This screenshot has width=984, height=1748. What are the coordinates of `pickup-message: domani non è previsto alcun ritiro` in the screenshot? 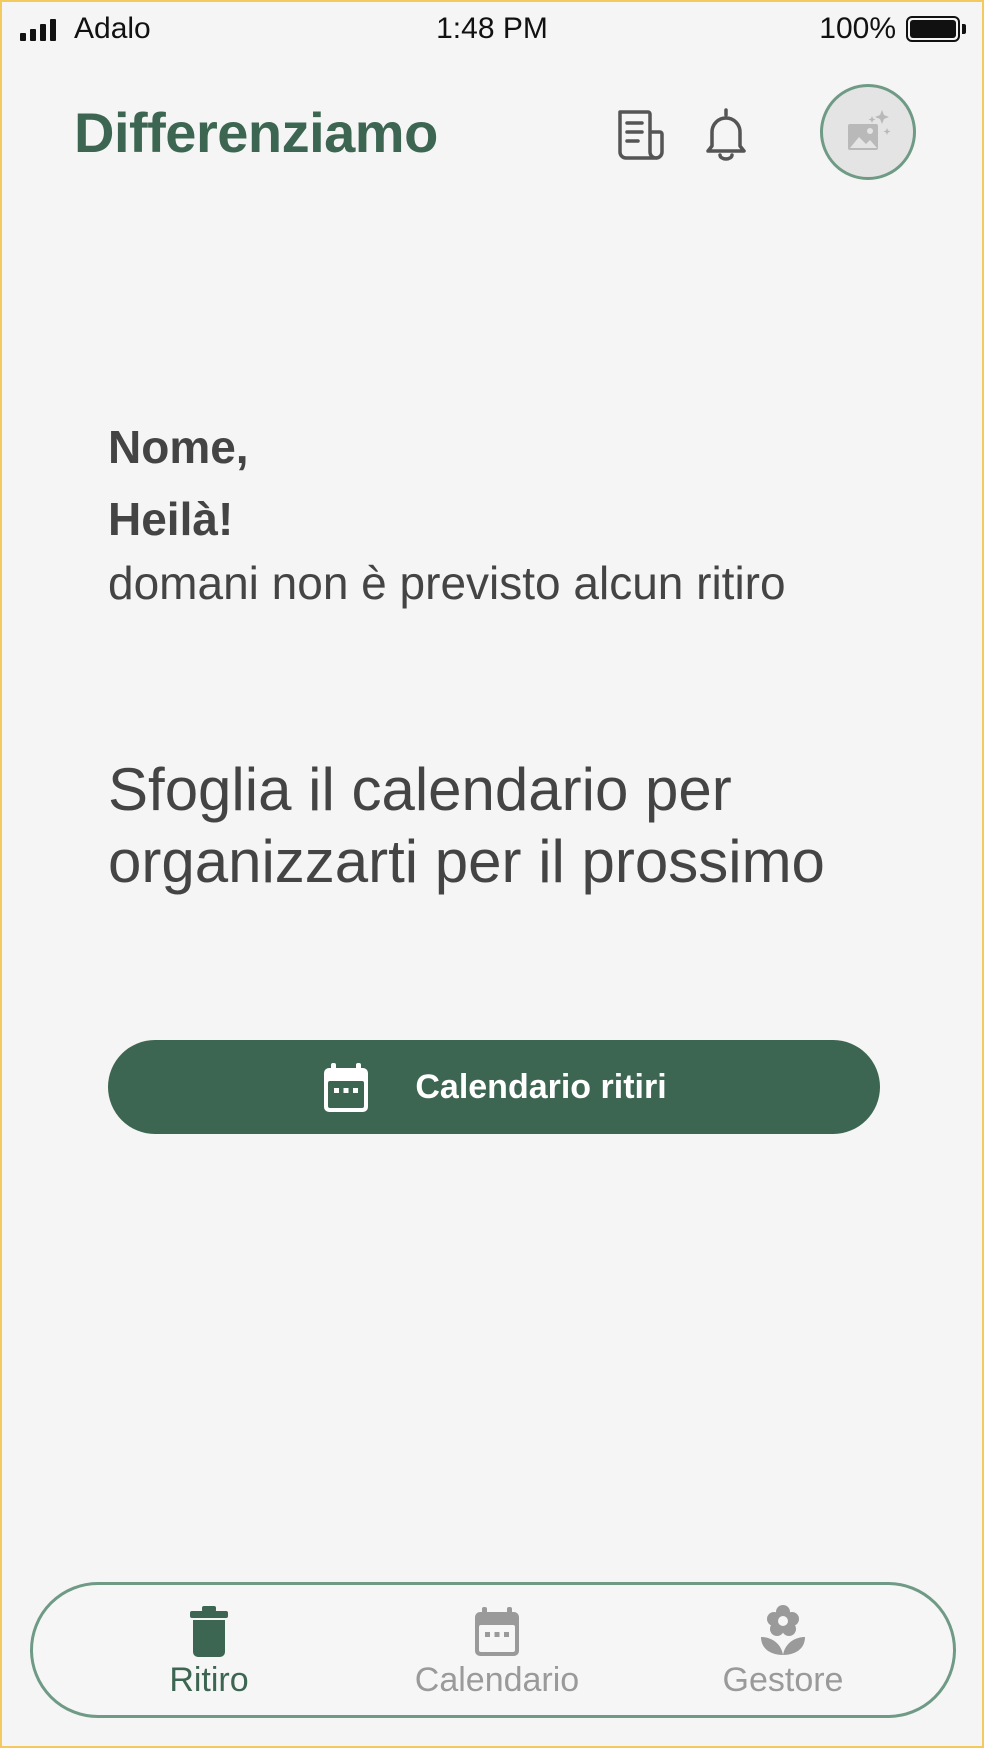 It's located at (447, 583).